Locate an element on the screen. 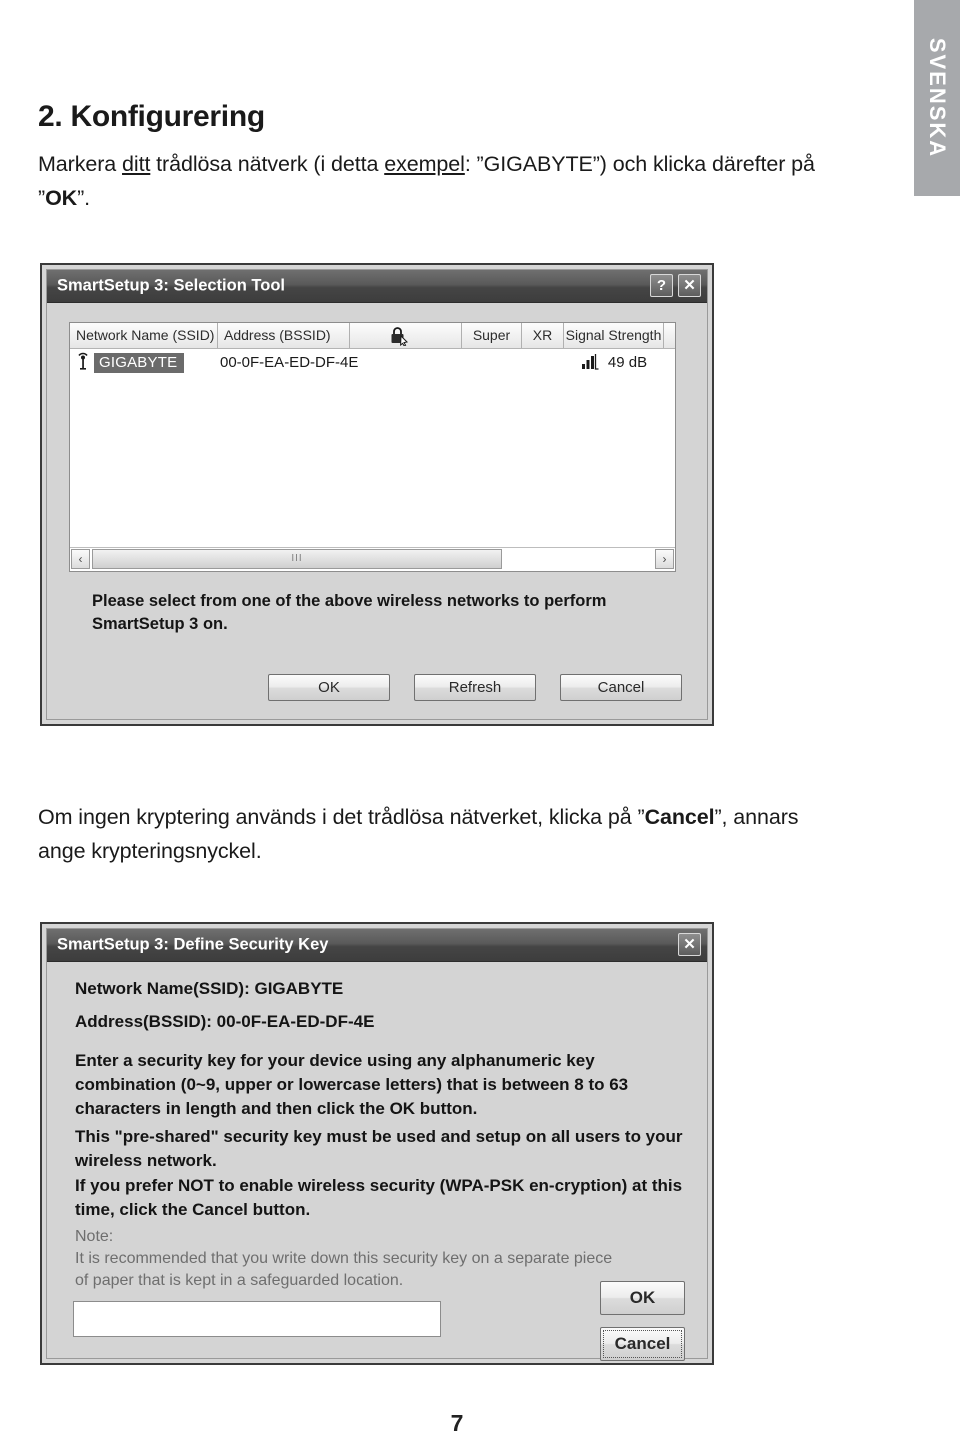 The image size is (960, 1451). signal-bars-icon is located at coordinates (591, 366).